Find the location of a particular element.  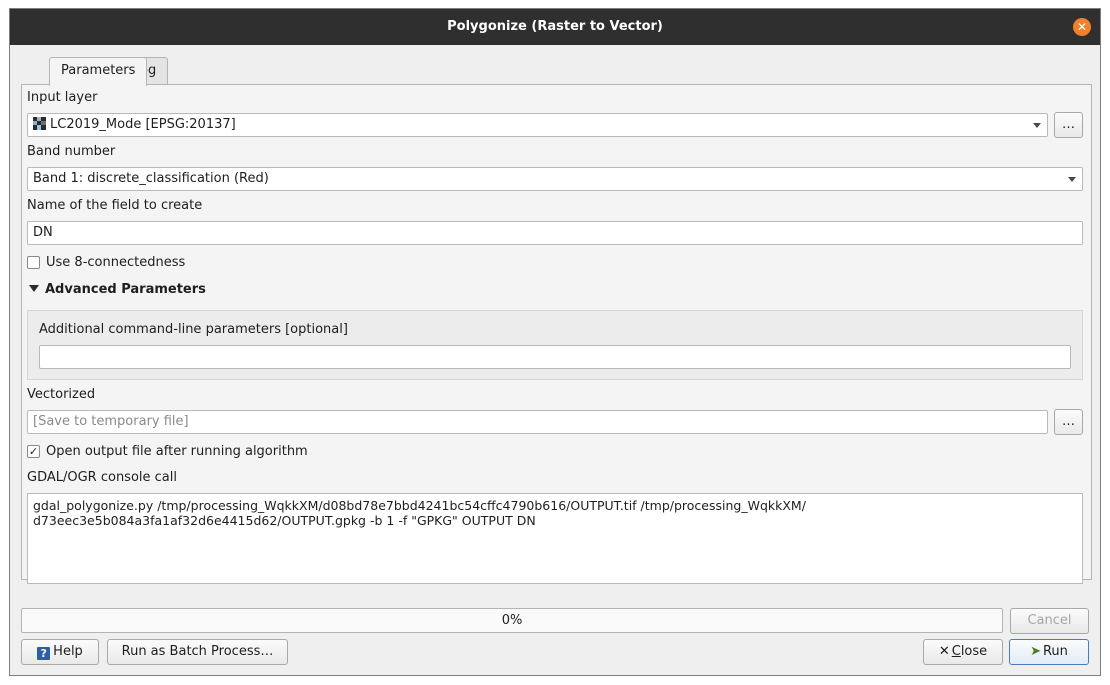

advanced-parameters-title: Advanced Parameters is located at coordinates (125, 289).